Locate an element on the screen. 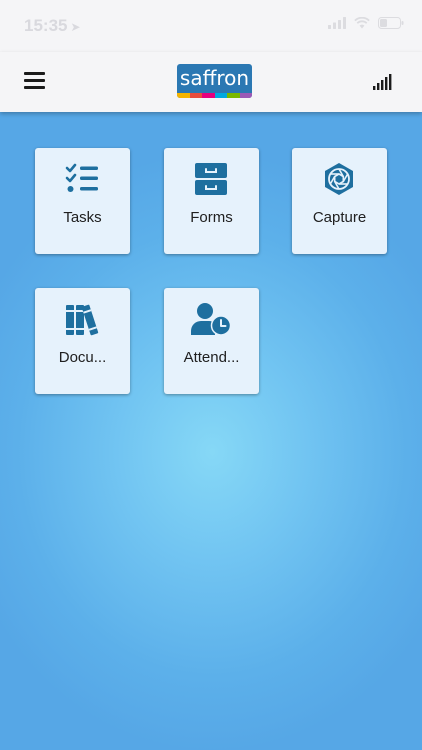 This screenshot has width=422, height=750. status-time: 15:35 ➤ is located at coordinates (52, 26).